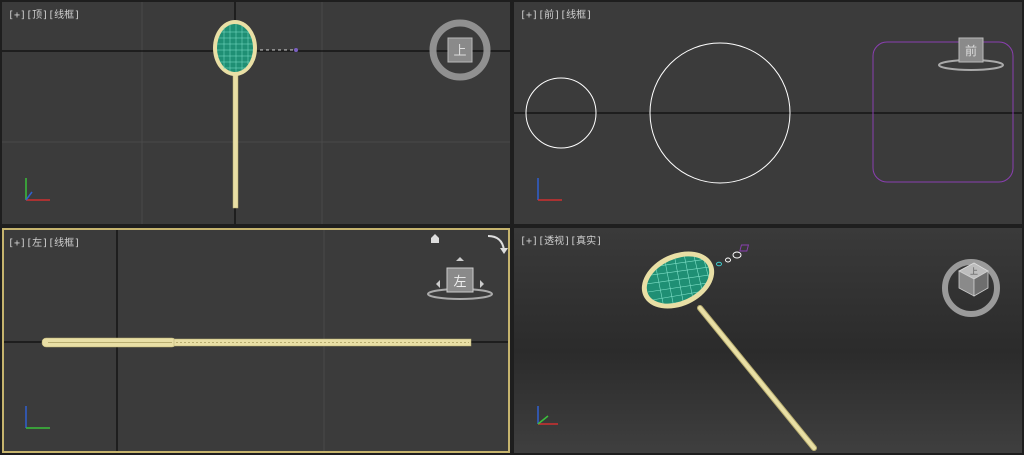 The width and height of the screenshot is (1024, 455). I want to click on svg-text: 左, so click(459, 282).